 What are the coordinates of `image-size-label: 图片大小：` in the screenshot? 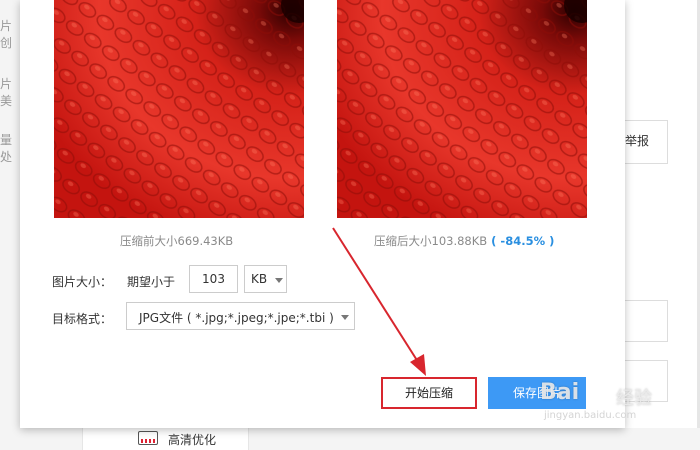 It's located at (82, 282).